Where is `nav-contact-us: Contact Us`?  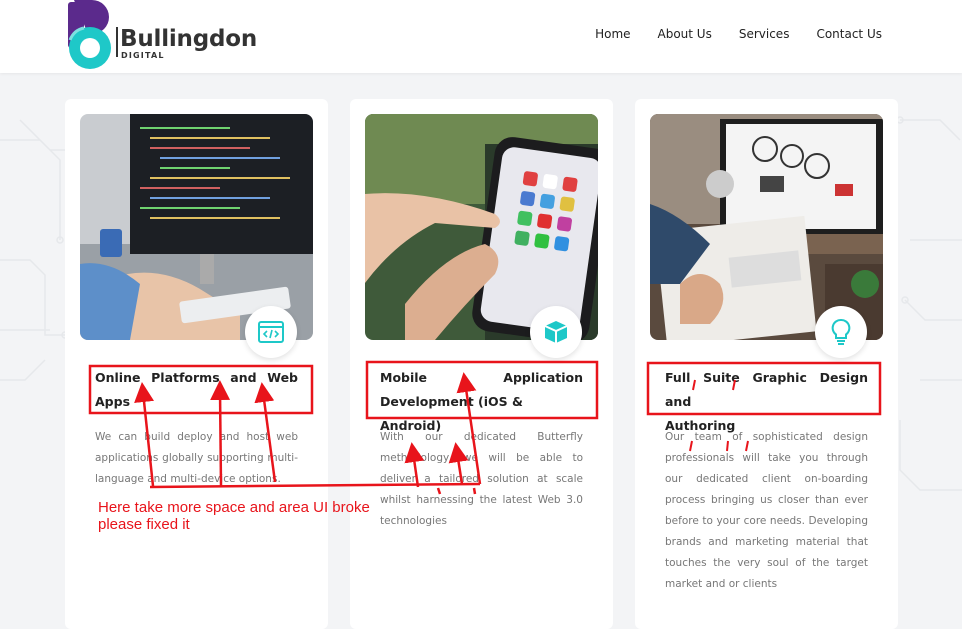
nav-contact-us: Contact Us is located at coordinates (849, 34).